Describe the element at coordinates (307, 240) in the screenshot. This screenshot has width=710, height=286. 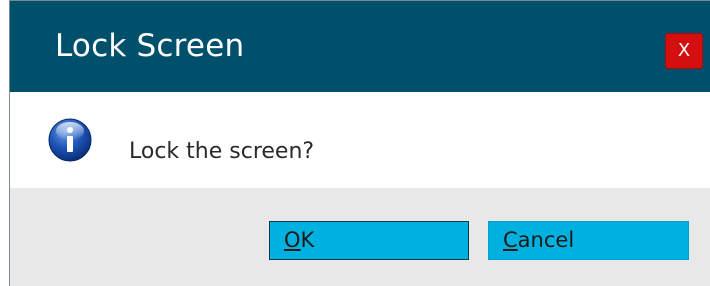
I see `ok-button-label: K` at that location.